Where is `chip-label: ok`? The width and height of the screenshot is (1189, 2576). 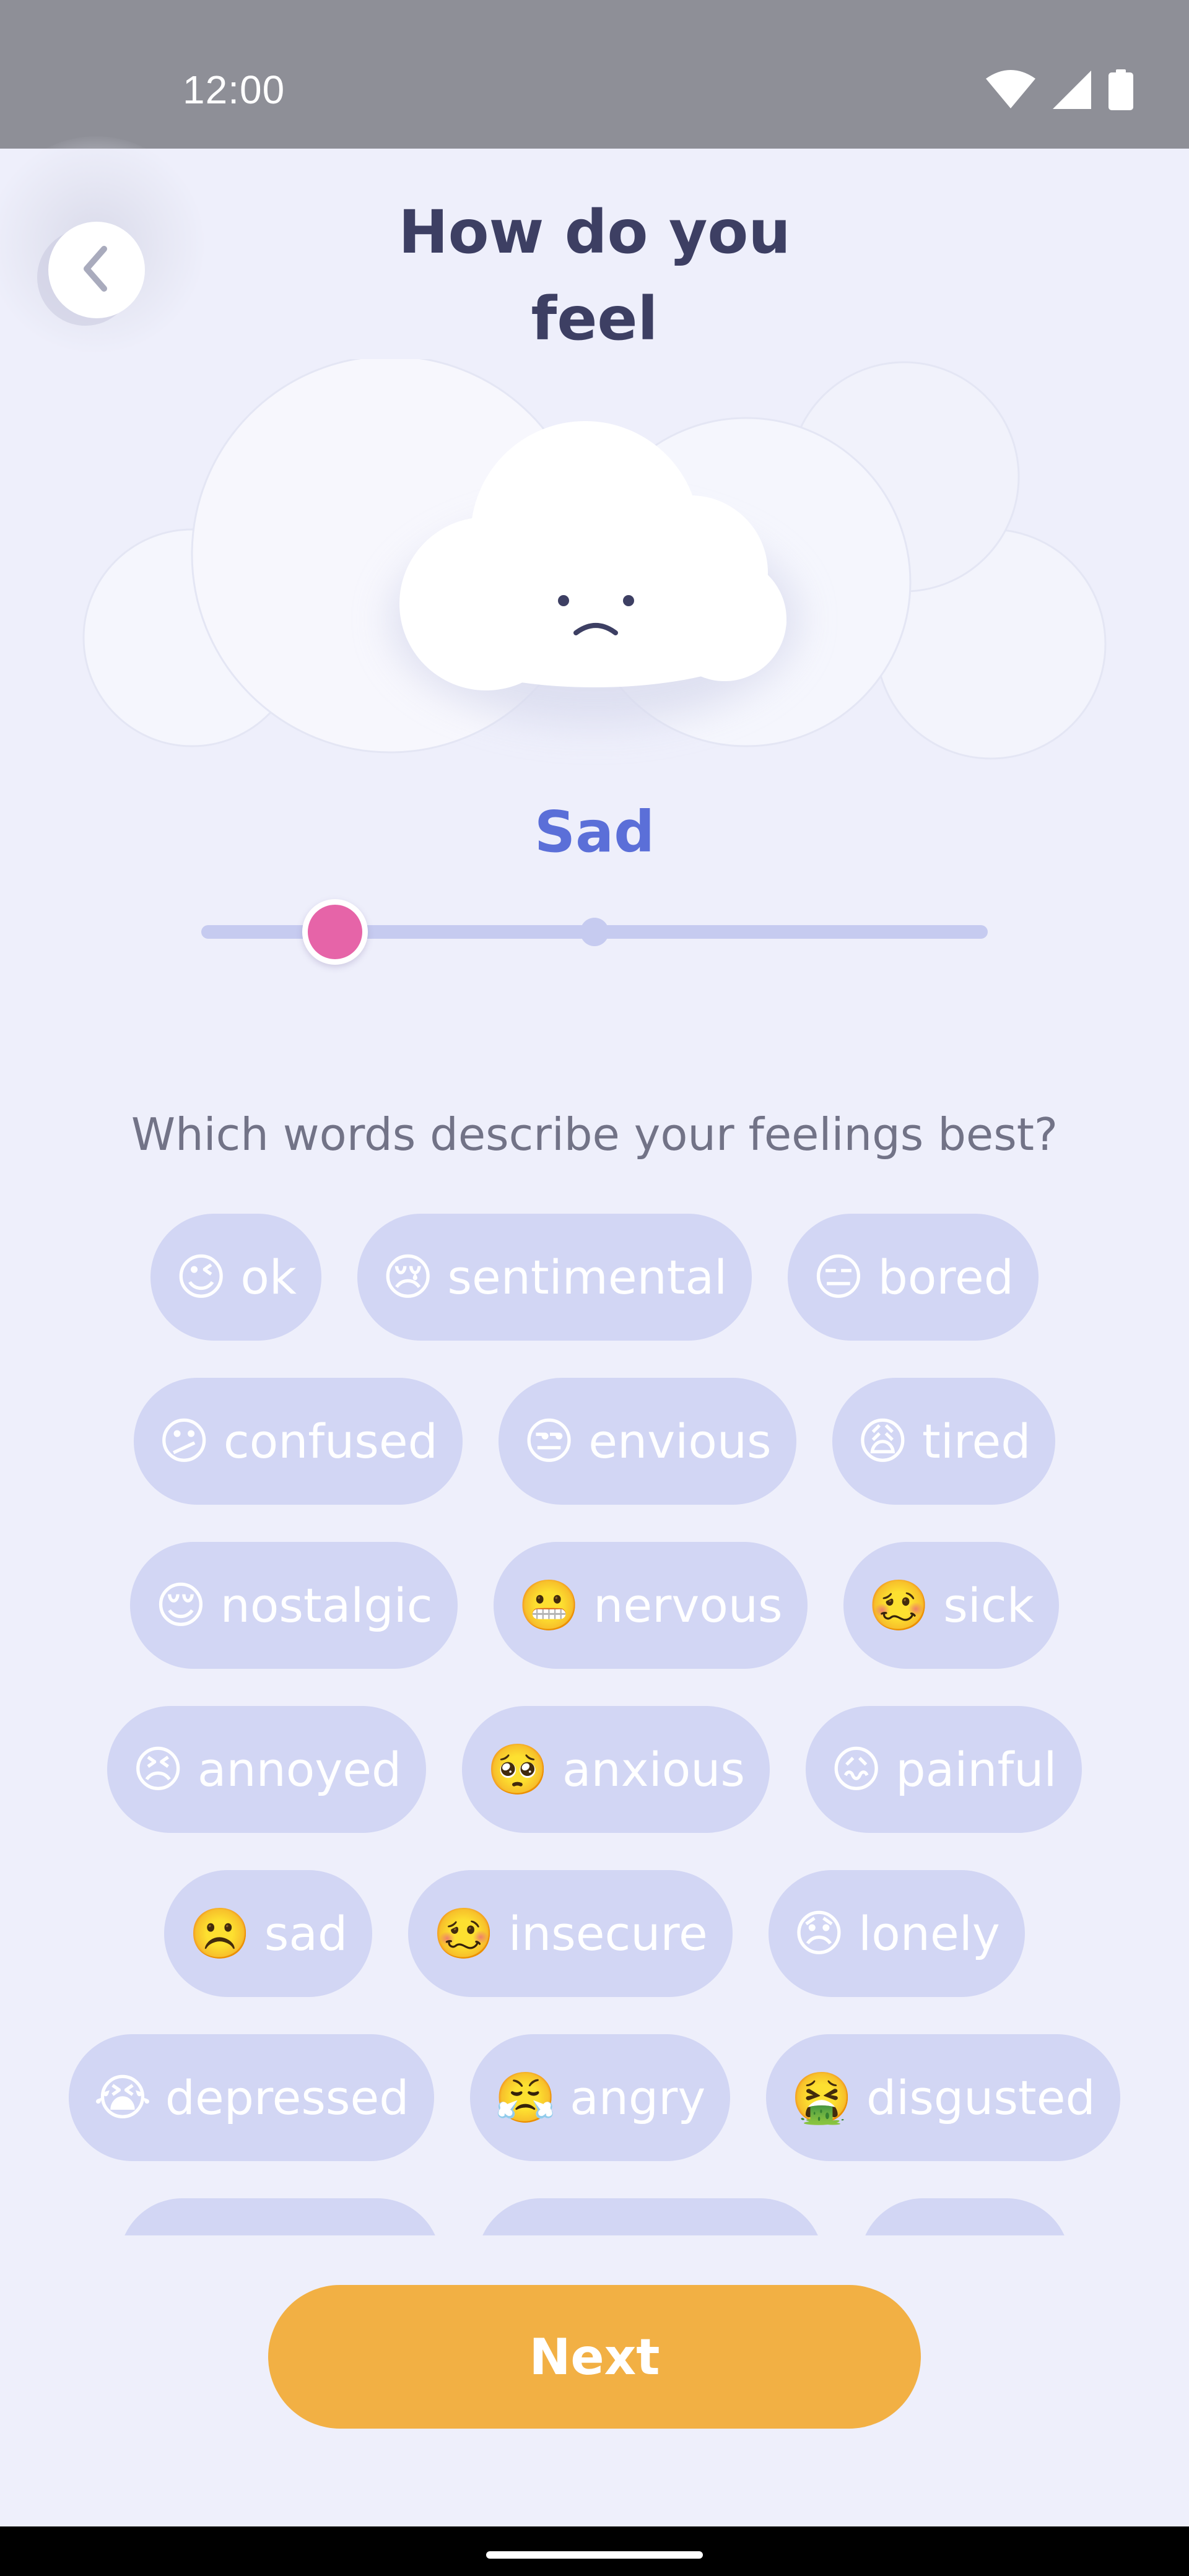 chip-label: ok is located at coordinates (268, 1277).